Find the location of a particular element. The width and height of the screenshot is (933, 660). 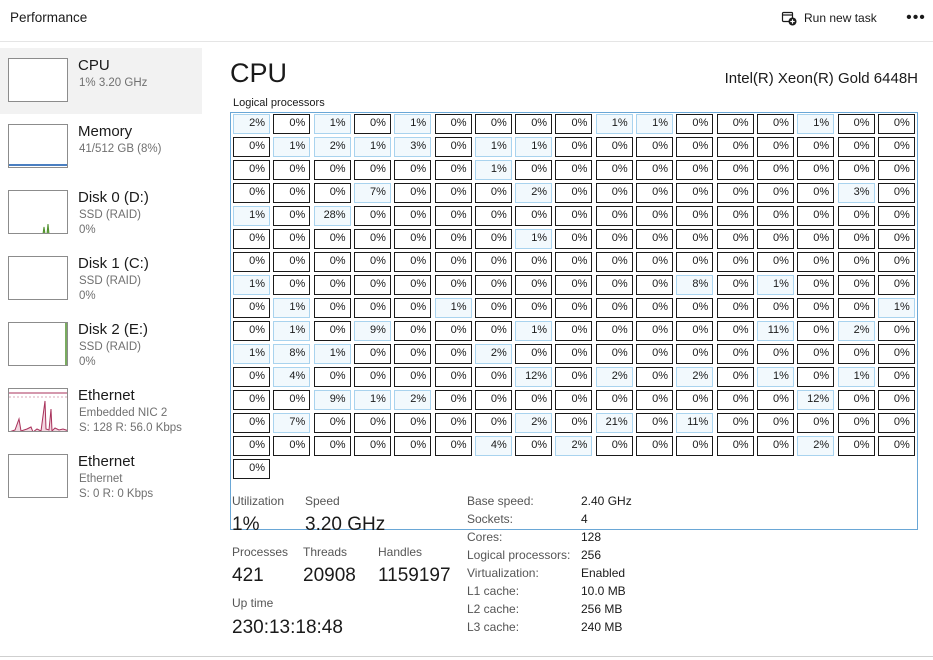

handles-label: Handles is located at coordinates (400, 552).